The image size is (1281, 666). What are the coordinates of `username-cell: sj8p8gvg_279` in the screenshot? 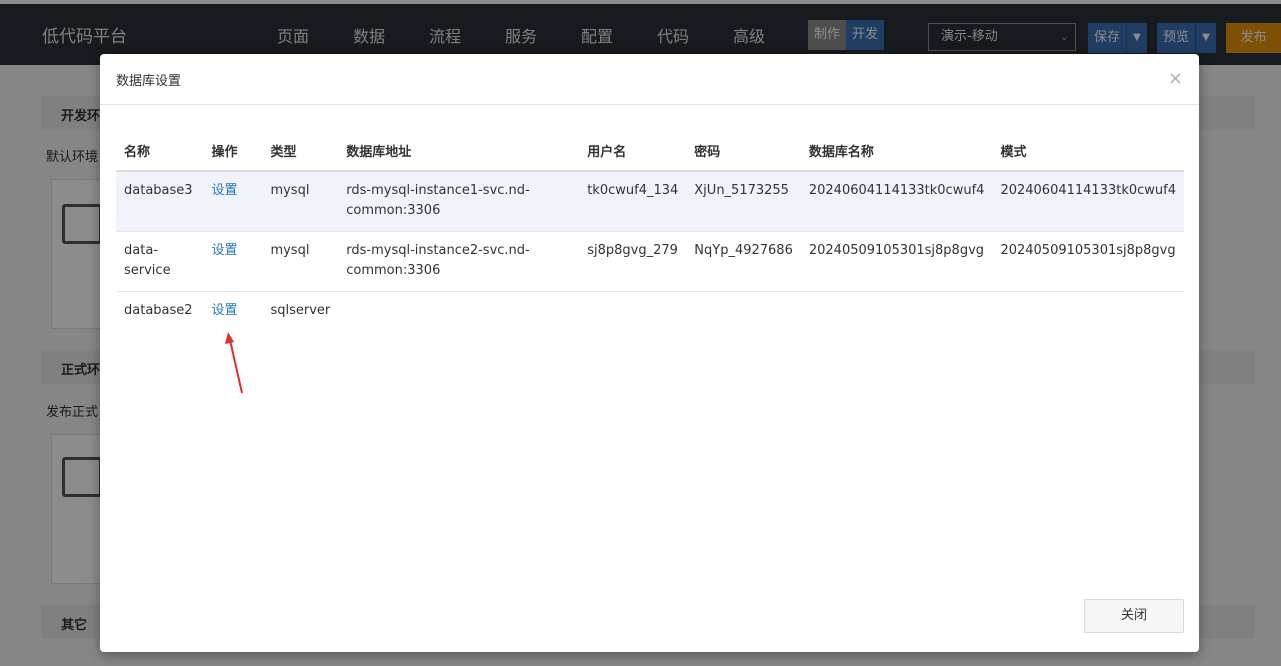 It's located at (633, 261).